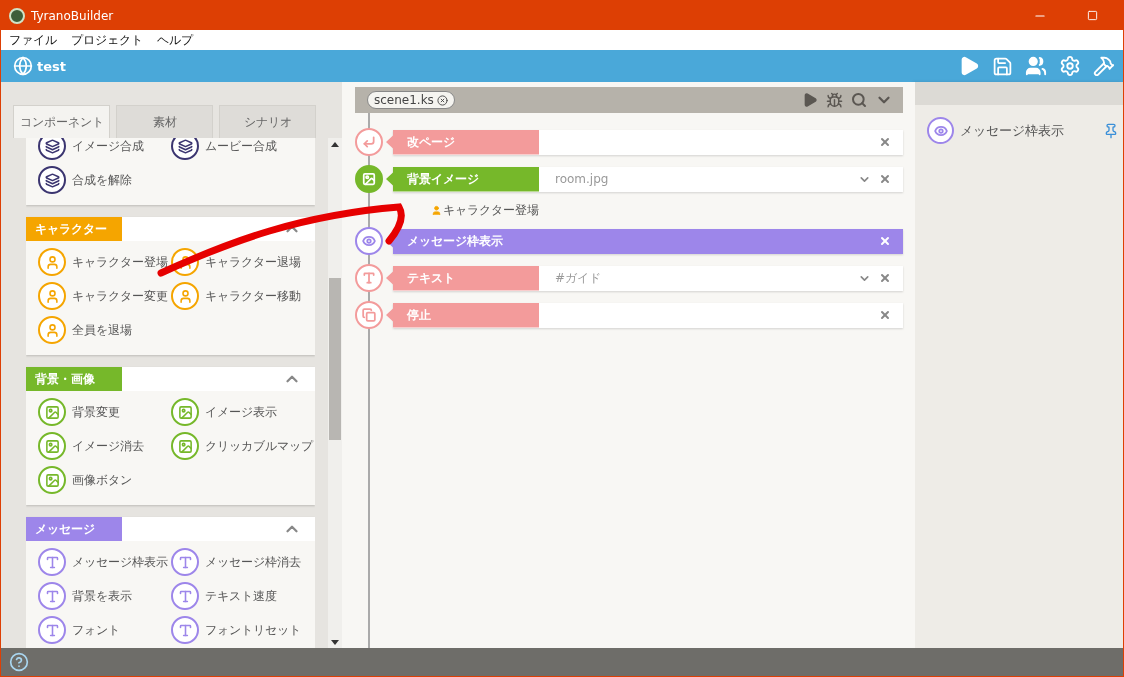 Image resolution: width=1124 pixels, height=677 pixels. I want to click on panel-tab: コンポーネント, so click(61, 121).